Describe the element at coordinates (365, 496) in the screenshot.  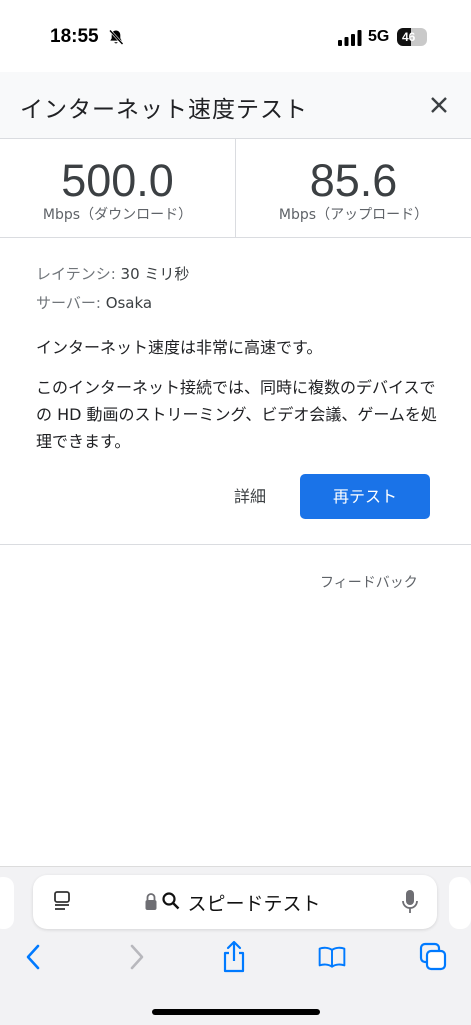
I see `retest-button: 再テスト` at that location.